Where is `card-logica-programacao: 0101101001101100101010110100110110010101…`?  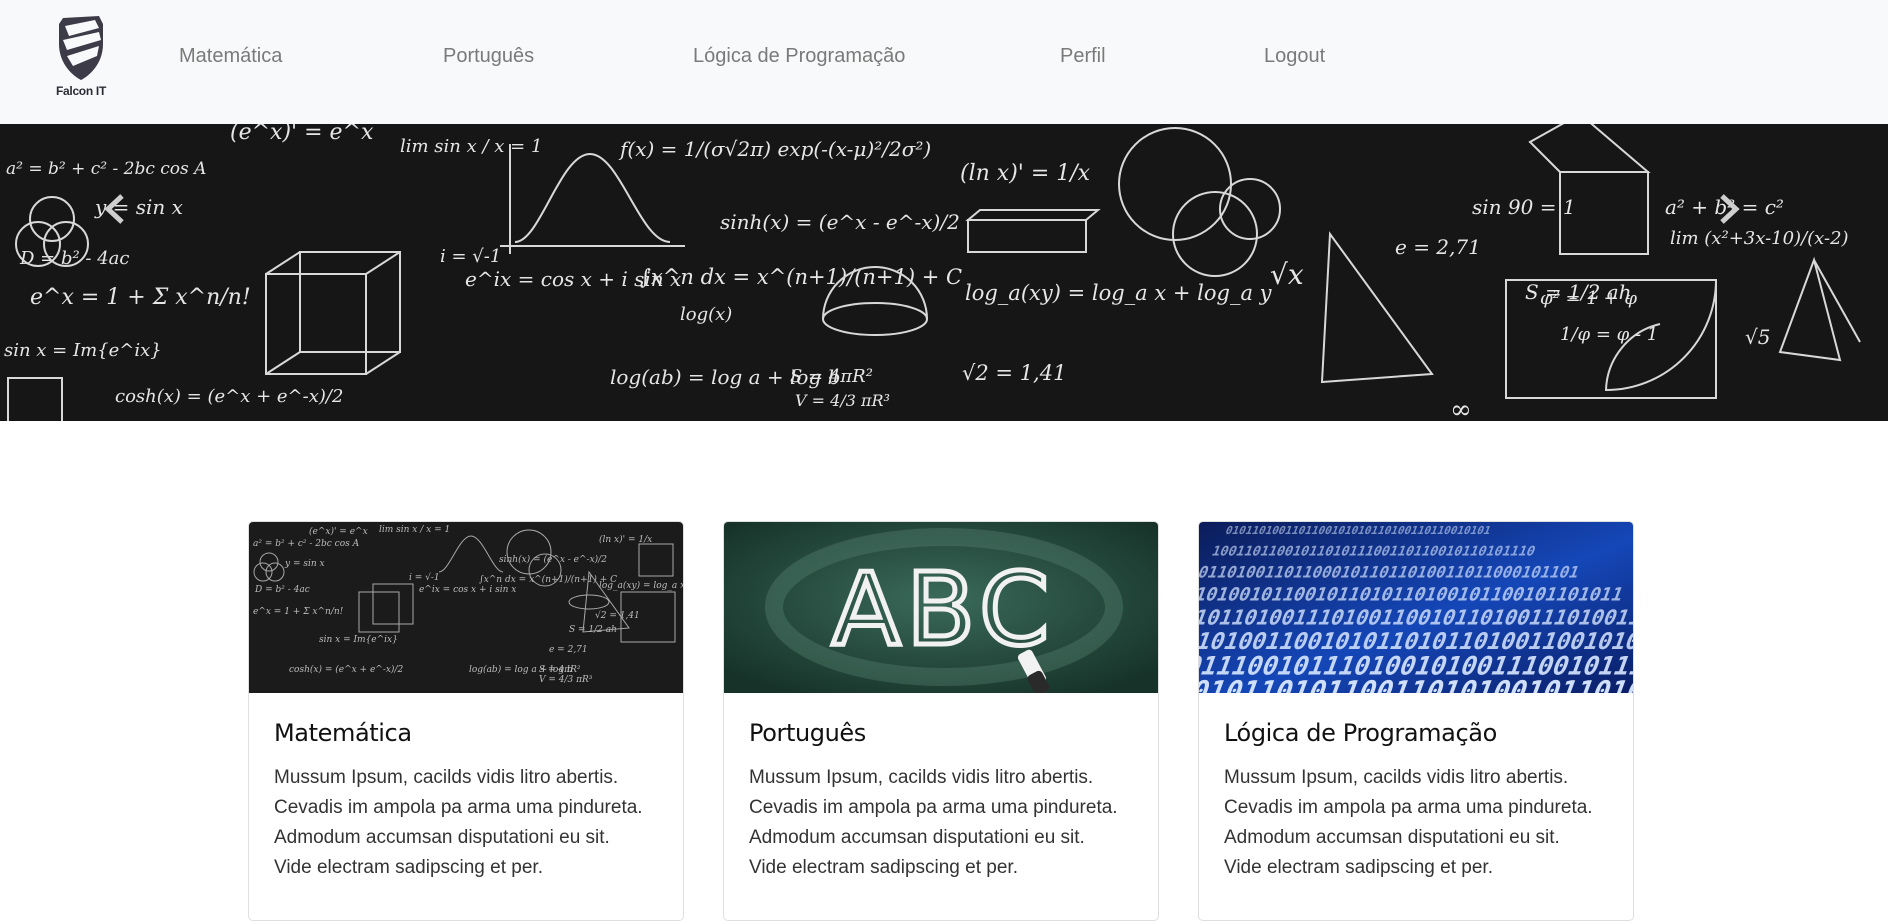
card-logica-programacao: 0101101001101100101010110100110110010101… is located at coordinates (1416, 721).